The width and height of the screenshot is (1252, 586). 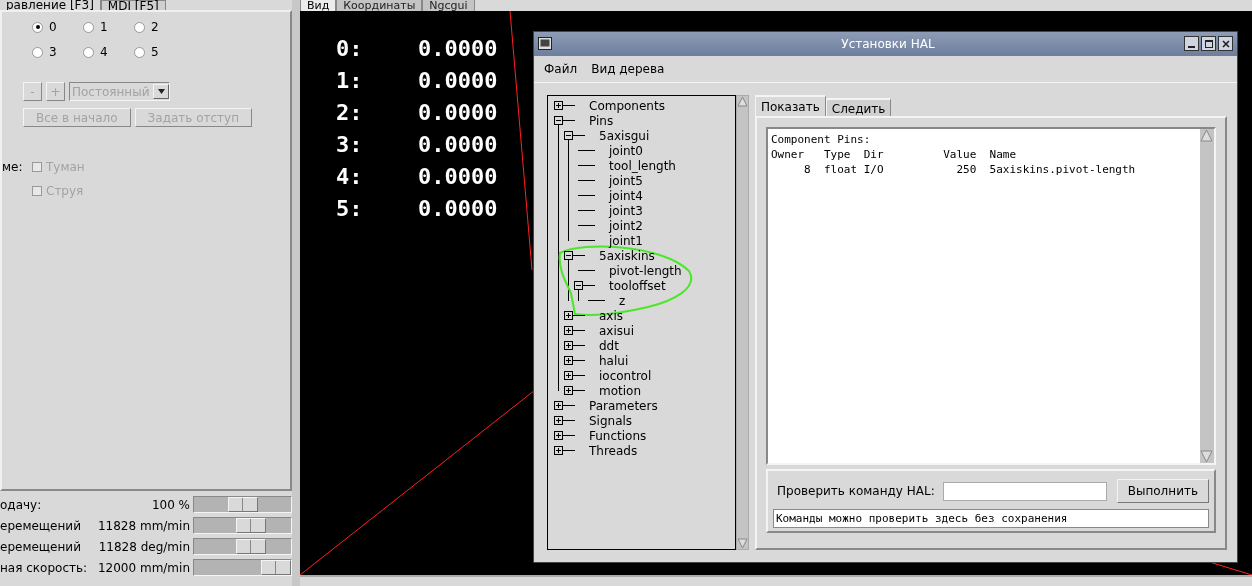 What do you see at coordinates (144, 547) in the screenshot?
I see `slider-reading: 11828 deg/min` at bounding box center [144, 547].